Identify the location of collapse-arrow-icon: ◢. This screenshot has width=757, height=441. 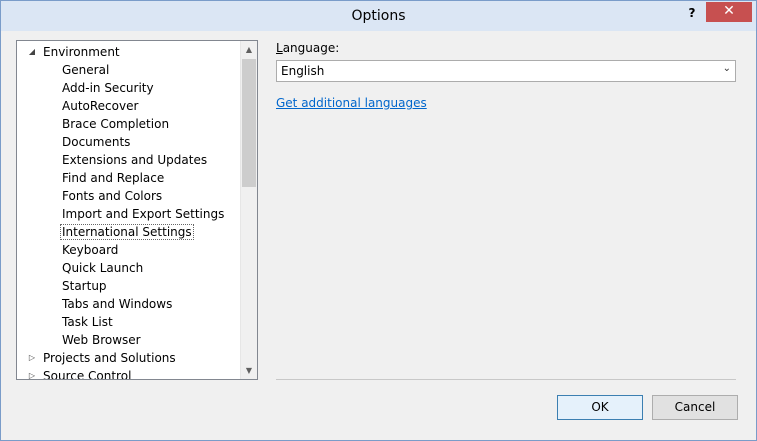
(32, 52).